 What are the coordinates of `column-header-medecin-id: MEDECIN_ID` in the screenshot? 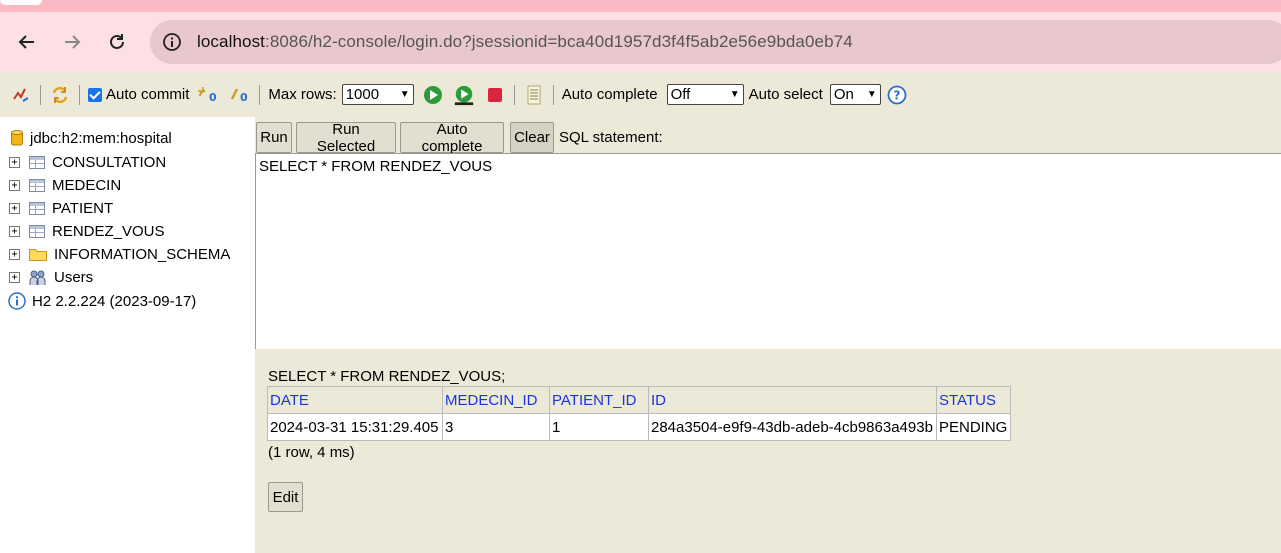 It's located at (496, 400).